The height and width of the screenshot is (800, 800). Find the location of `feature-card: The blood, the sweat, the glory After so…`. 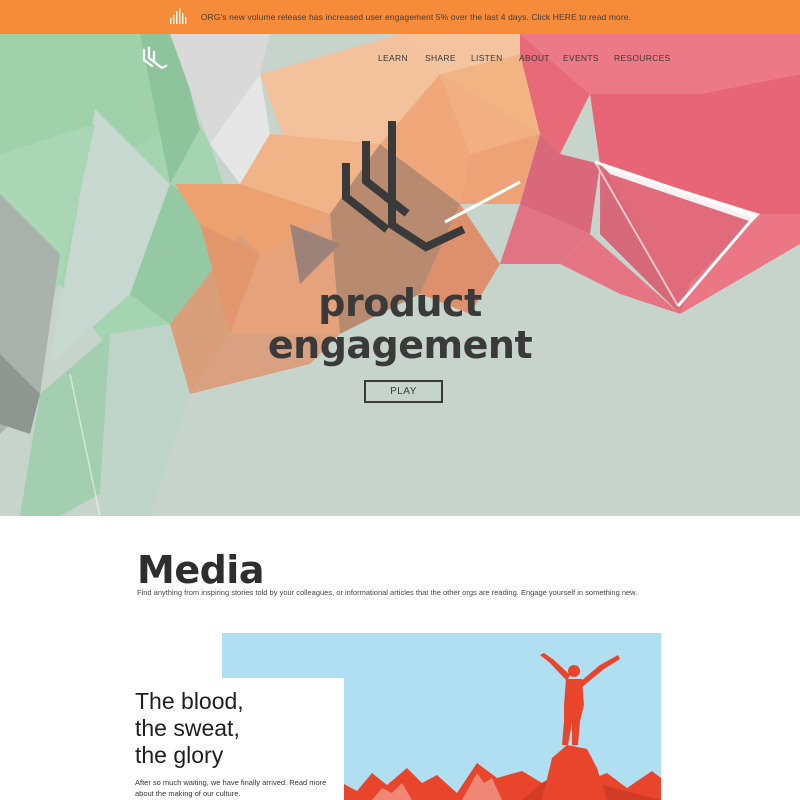

feature-card: The blood, the sweat, the glory After so… is located at coordinates (234, 739).